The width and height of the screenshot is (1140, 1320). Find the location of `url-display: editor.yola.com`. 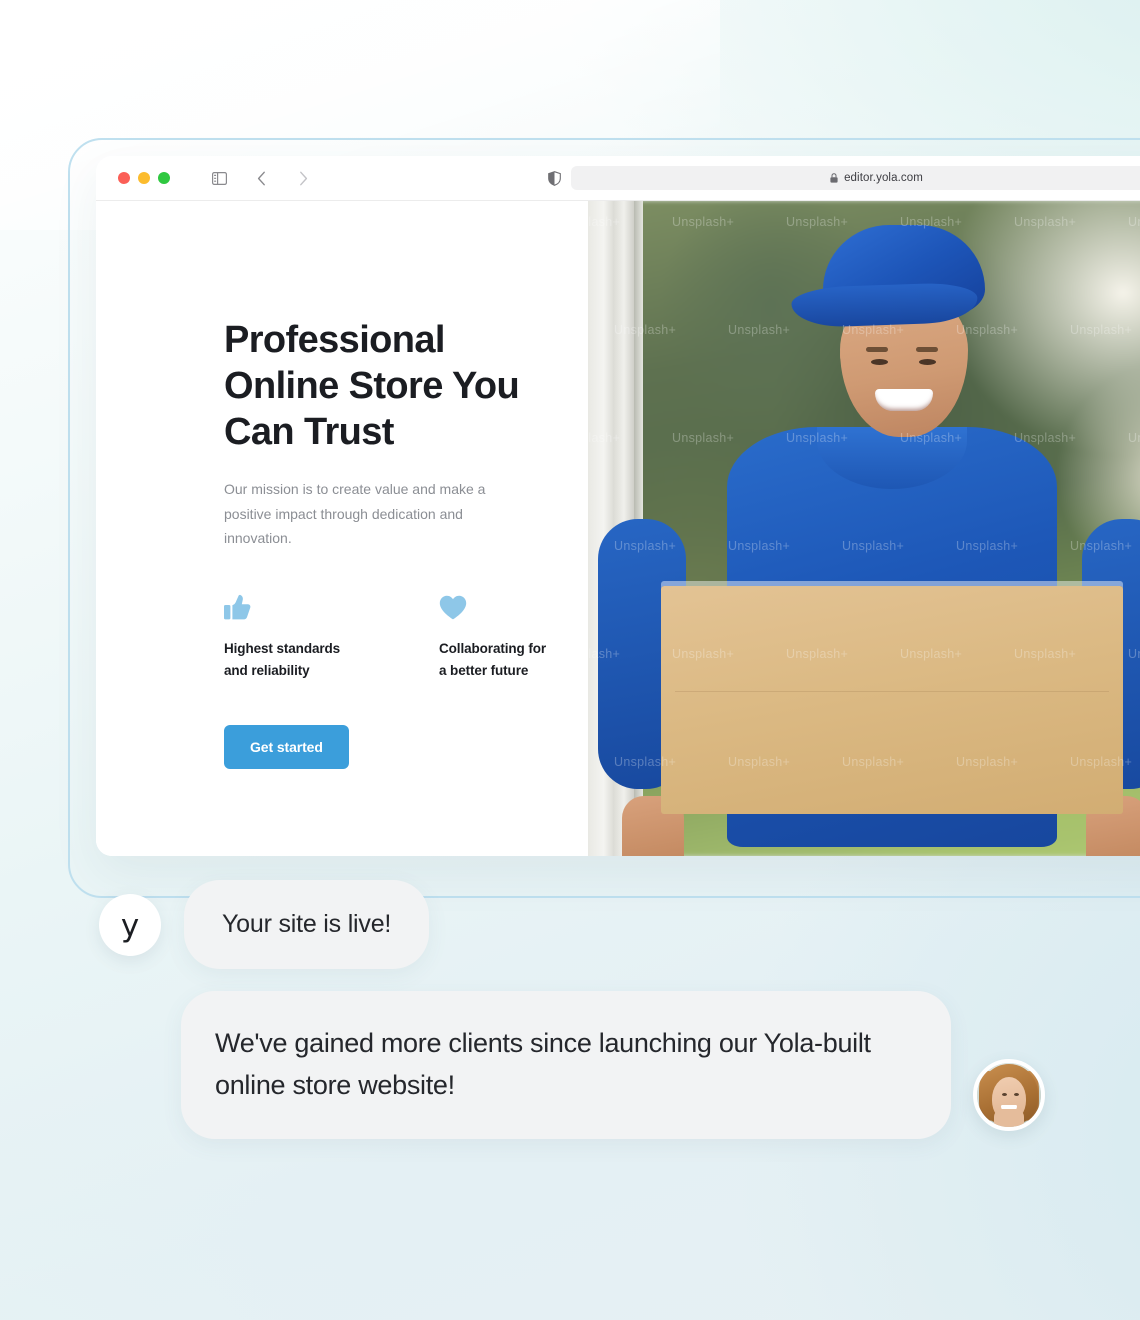

url-display: editor.yola.com is located at coordinates (876, 178).